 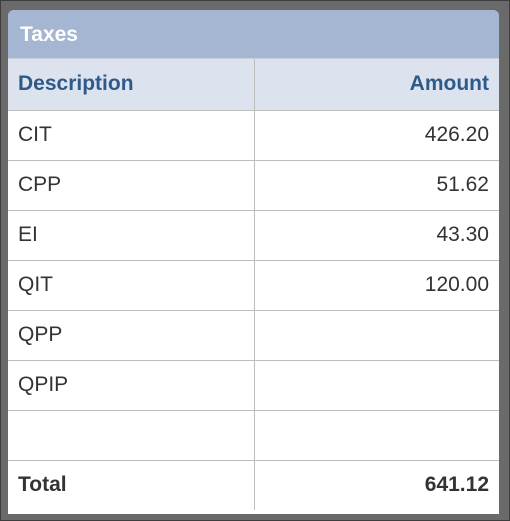 I want to click on panel-title: Taxes, so click(x=253, y=34).